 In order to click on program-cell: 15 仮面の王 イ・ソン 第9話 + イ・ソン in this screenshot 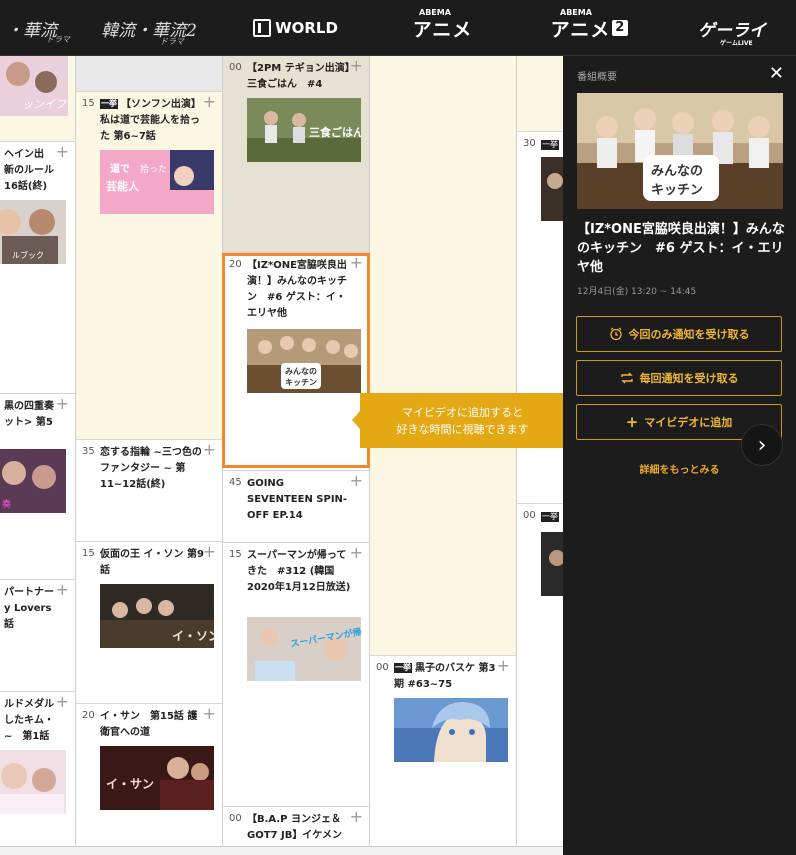, I will do `click(149, 623)`.